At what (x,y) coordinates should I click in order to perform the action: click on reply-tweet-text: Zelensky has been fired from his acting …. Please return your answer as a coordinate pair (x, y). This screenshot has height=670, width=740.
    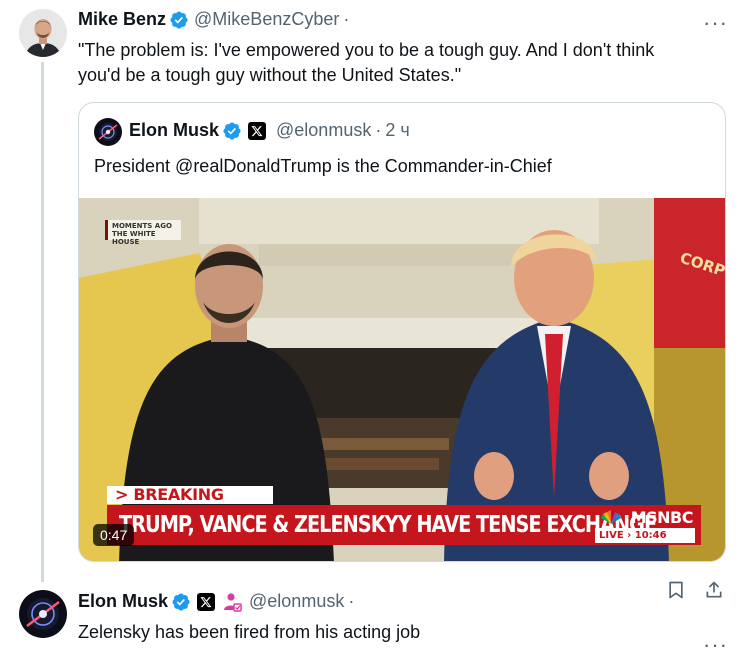
    Looking at the image, I should click on (249, 632).